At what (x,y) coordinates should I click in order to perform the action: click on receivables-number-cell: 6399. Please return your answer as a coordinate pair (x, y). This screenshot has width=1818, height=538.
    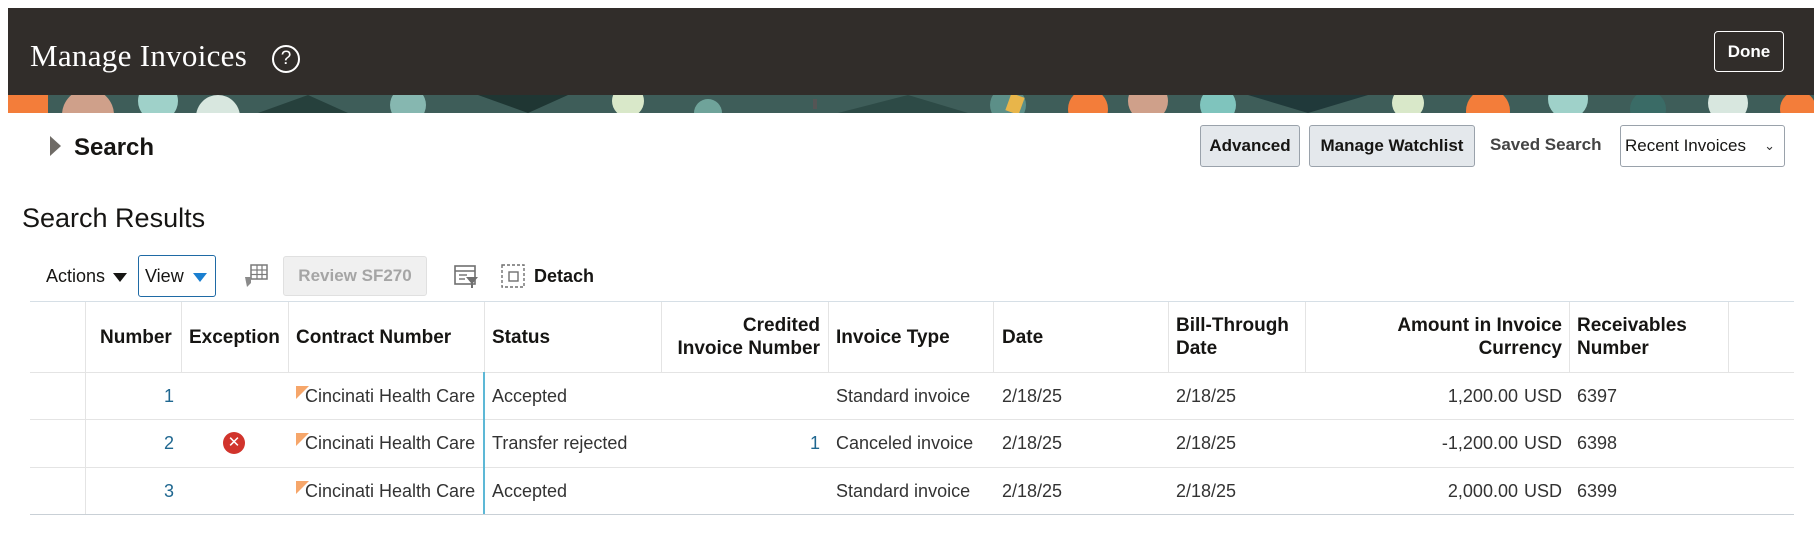
    Looking at the image, I should click on (1597, 491).